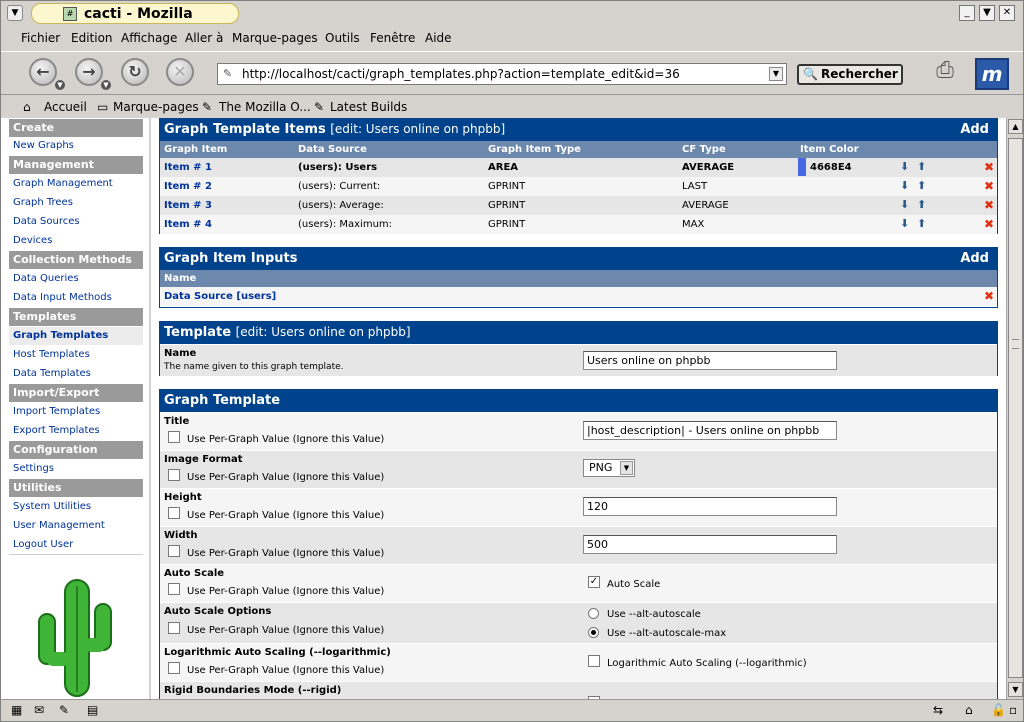 The image size is (1024, 722). I want to click on mail-icon: ✉, so click(39, 710).